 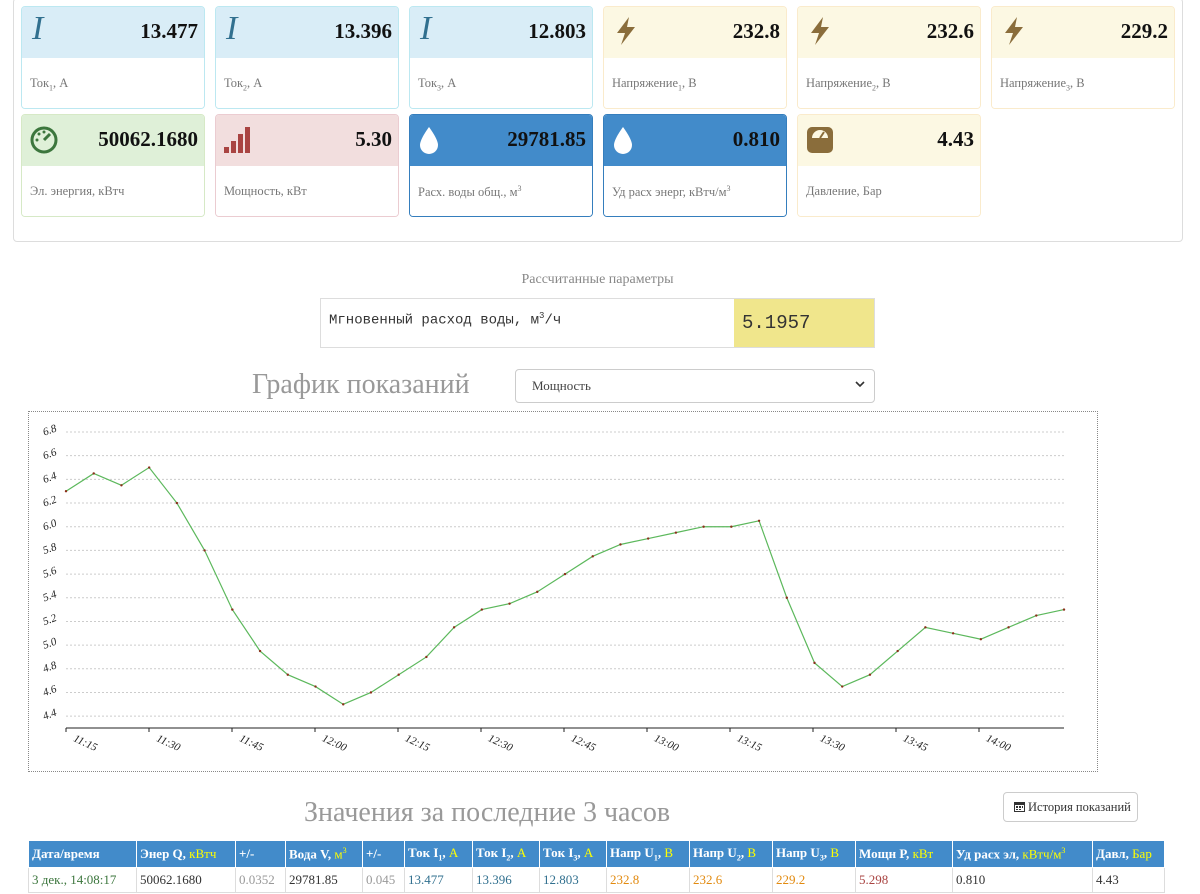 What do you see at coordinates (889, 165) in the screenshot?
I see `card-pressure: 4.43 Давление, Бар` at bounding box center [889, 165].